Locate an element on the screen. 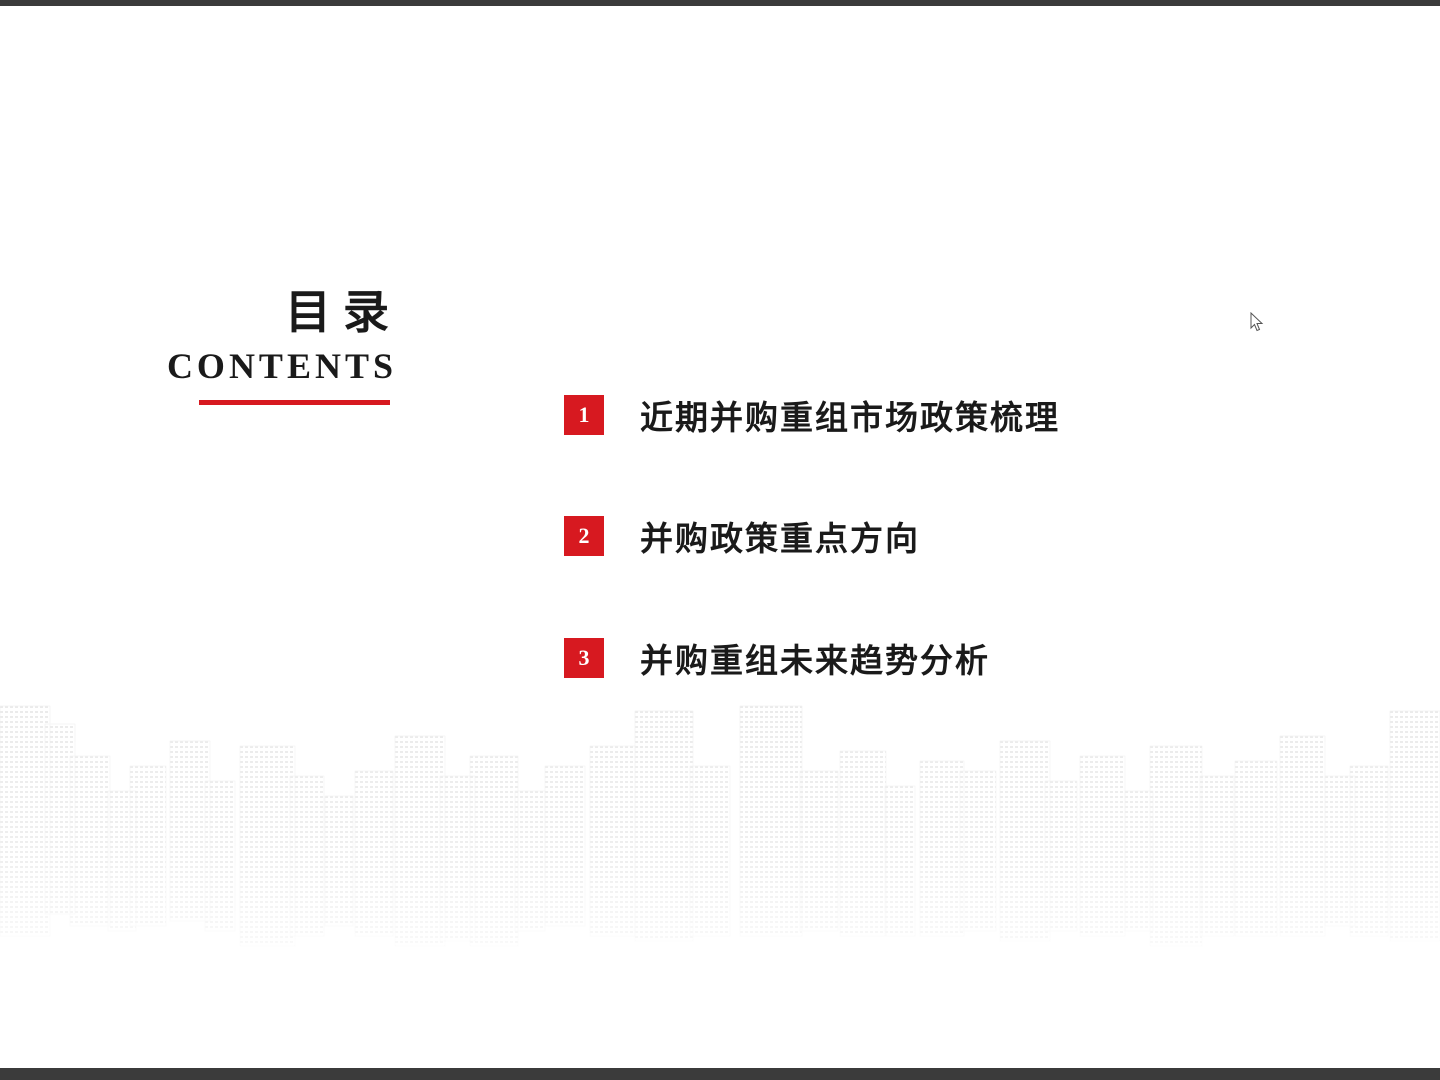 The width and height of the screenshot is (1440, 1080). toc-label: 并购重组未来趋势分析 is located at coordinates (815, 660).